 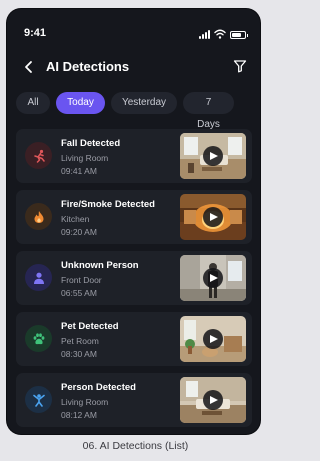 I want to click on status-time: 9:41, so click(x=35, y=33).